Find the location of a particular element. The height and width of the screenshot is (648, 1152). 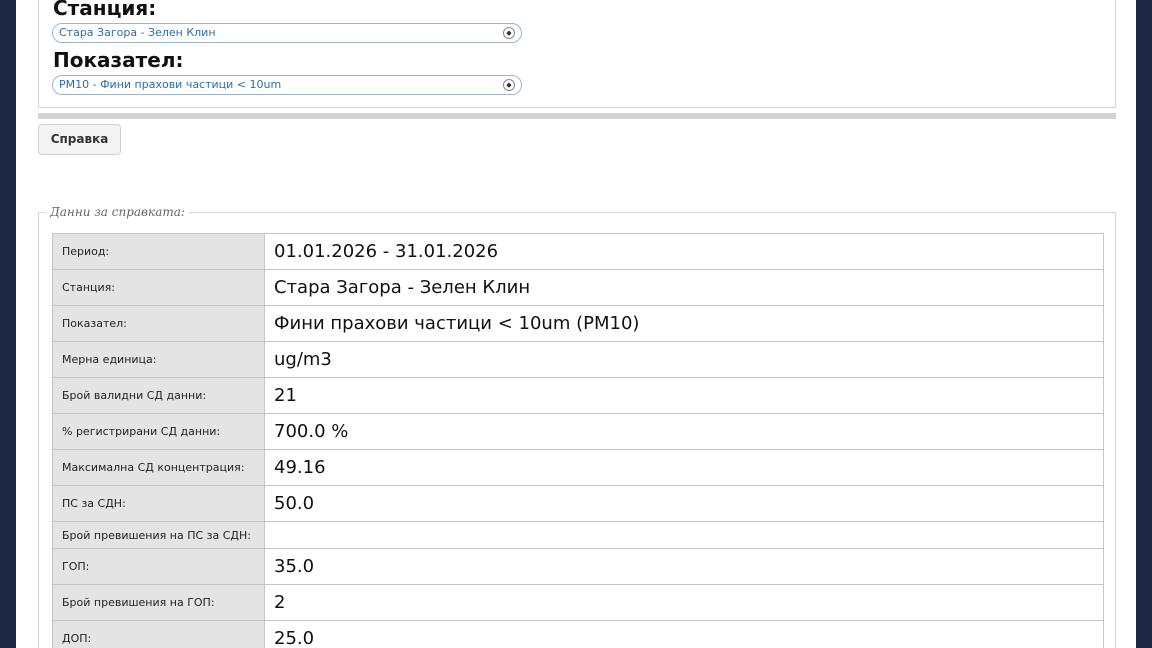

report-row-label: Станция: is located at coordinates (158, 287).